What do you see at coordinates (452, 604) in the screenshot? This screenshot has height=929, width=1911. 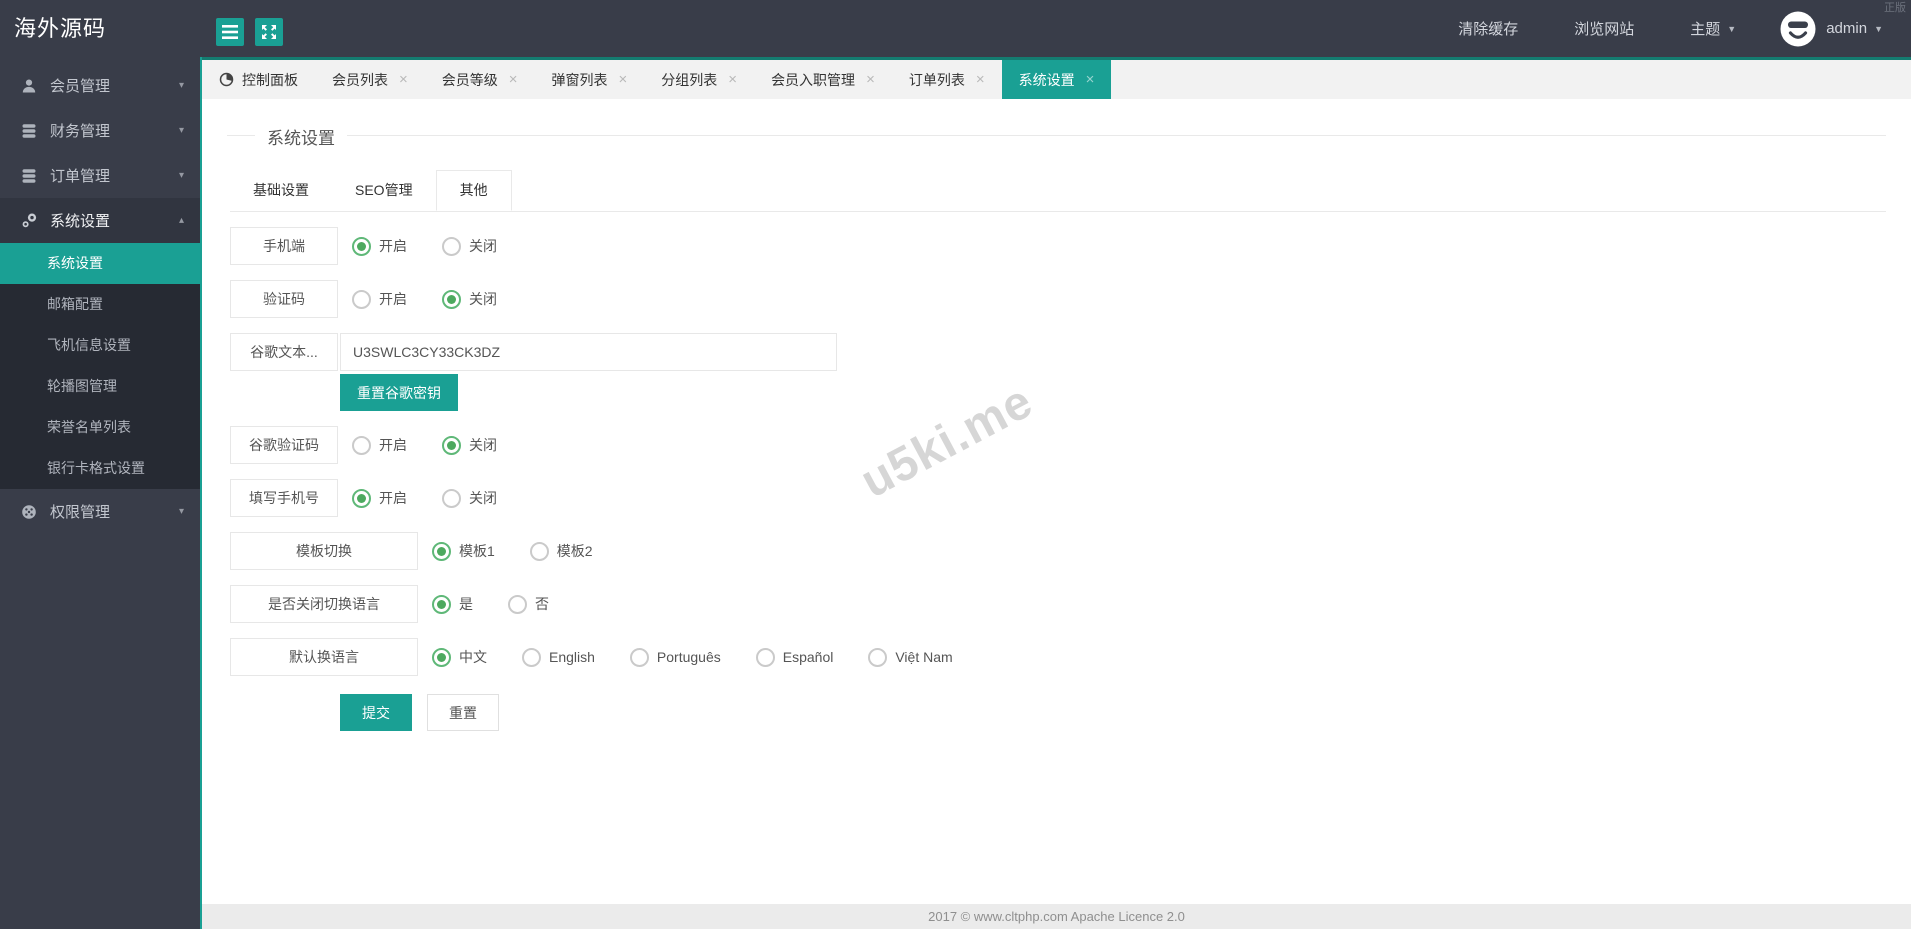 I see `radio-option-yes: 是` at bounding box center [452, 604].